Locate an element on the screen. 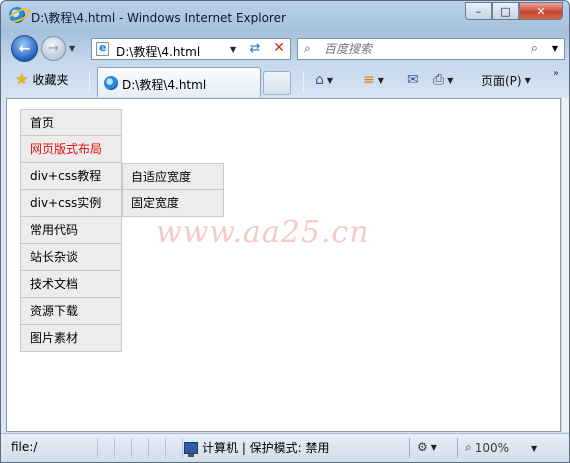  status-text: file:/ is located at coordinates (24, 447).